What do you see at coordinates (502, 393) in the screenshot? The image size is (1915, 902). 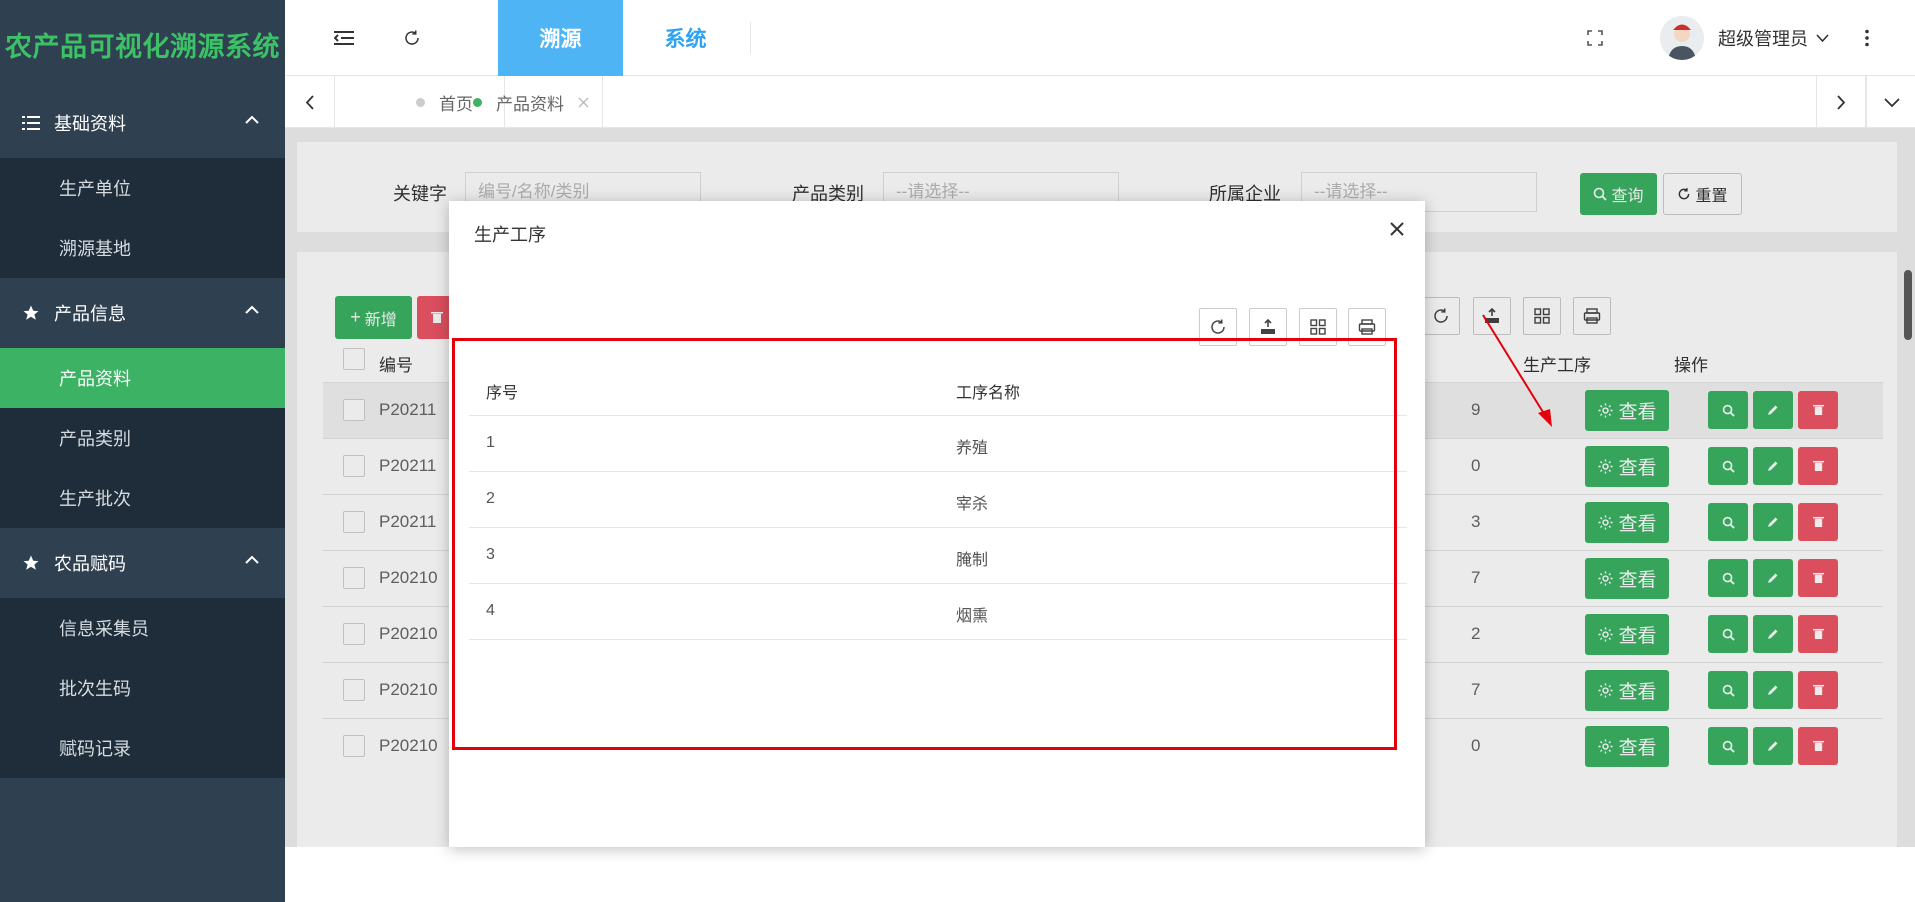 I see `modal-col-index: 序号` at bounding box center [502, 393].